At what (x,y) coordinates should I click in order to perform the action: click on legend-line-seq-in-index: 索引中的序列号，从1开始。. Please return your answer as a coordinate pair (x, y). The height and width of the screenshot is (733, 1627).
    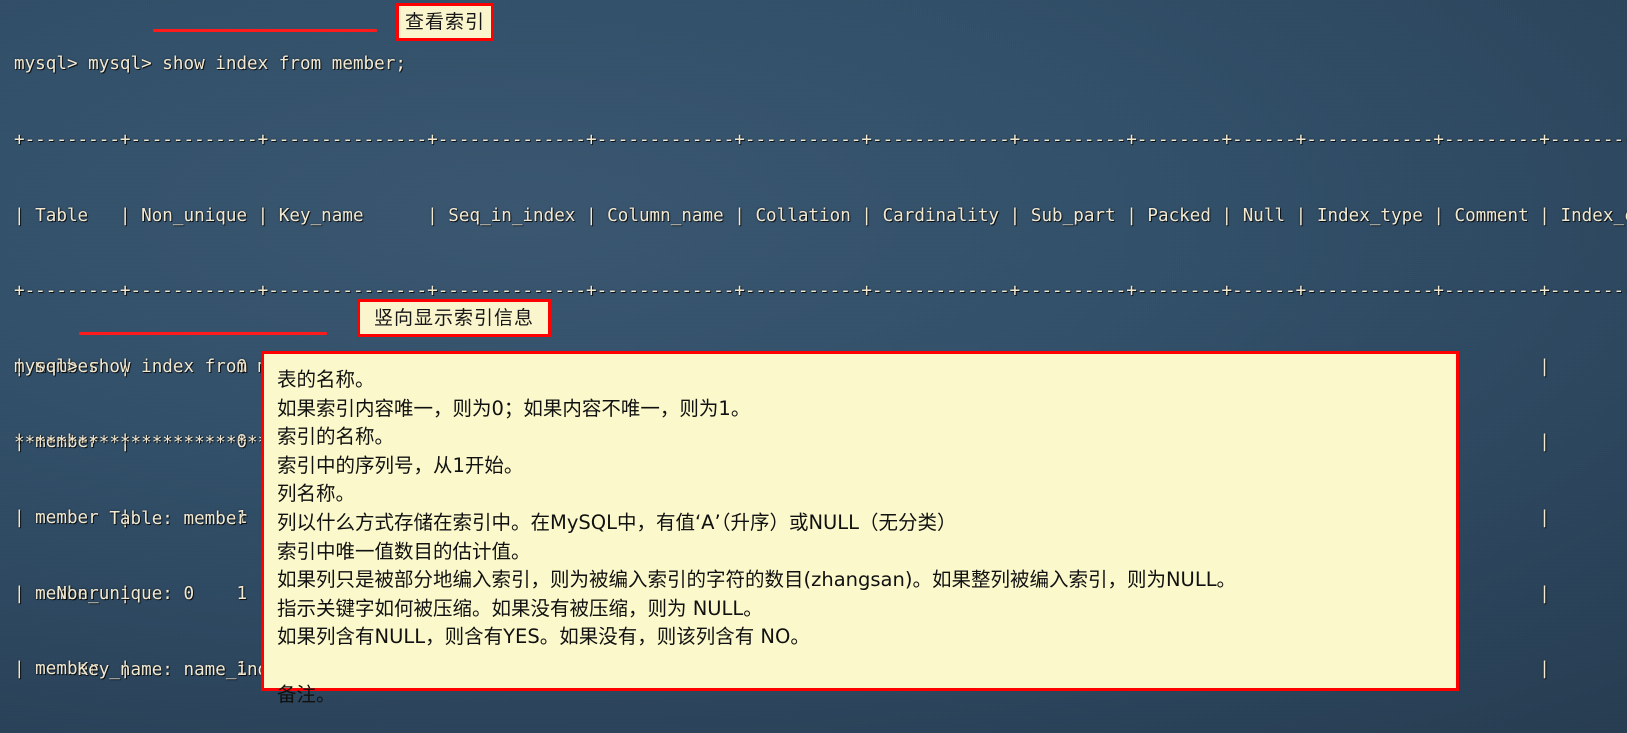
    Looking at the image, I should click on (400, 465).